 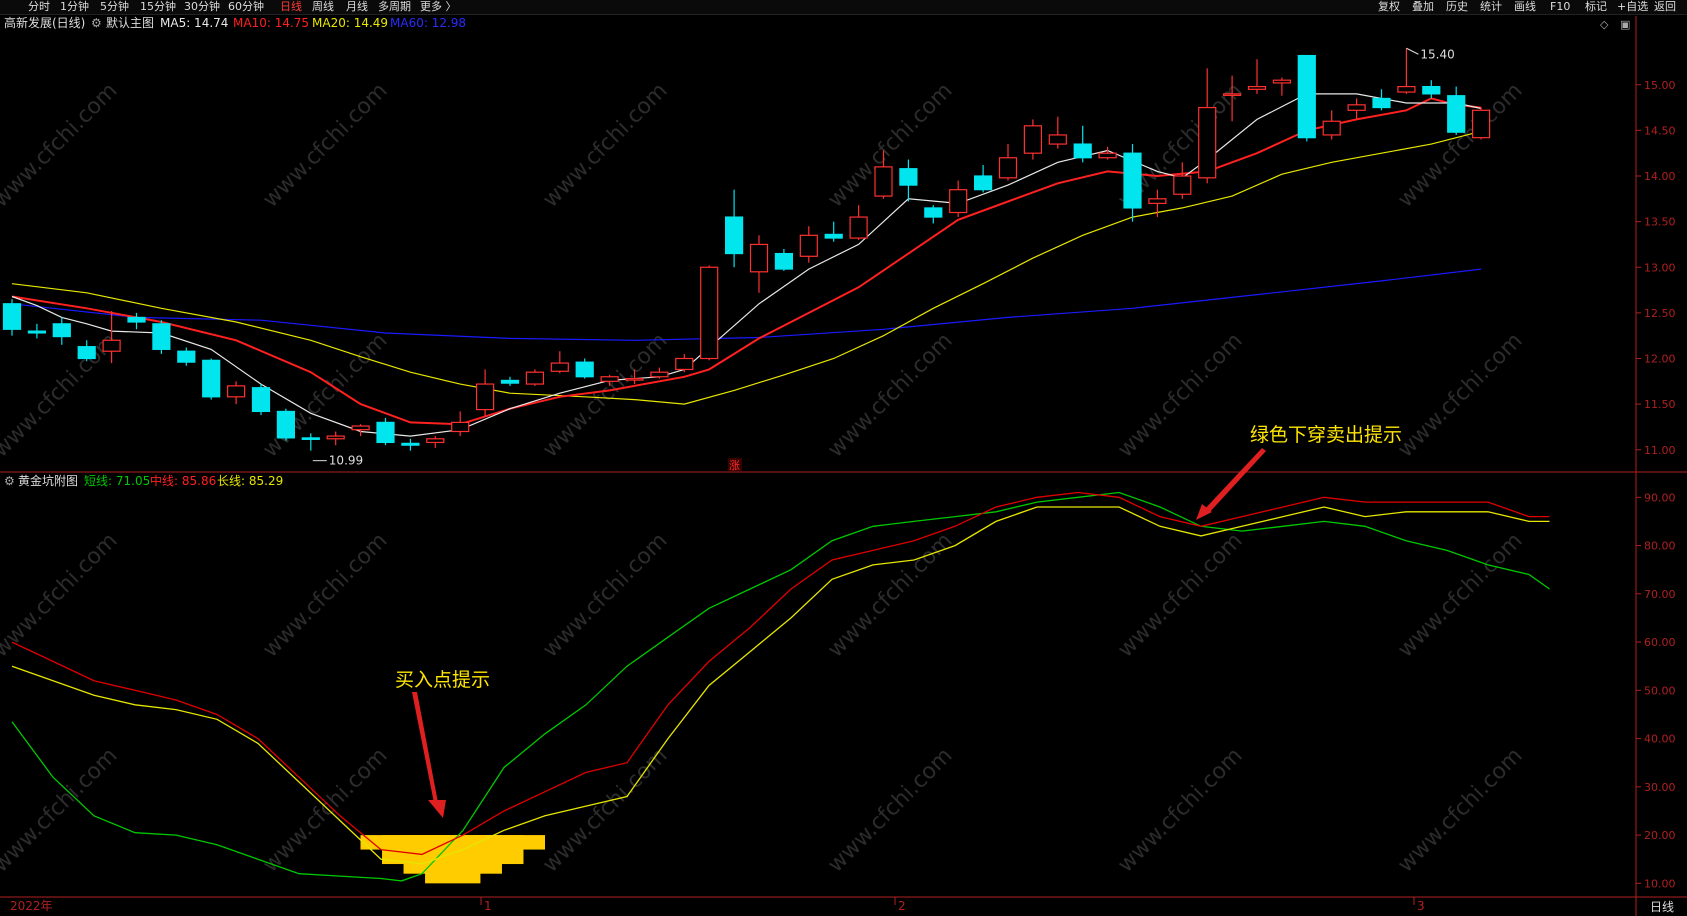 What do you see at coordinates (605, 145) in the screenshot?
I see `watermark-2: www.cfchi.com` at bounding box center [605, 145].